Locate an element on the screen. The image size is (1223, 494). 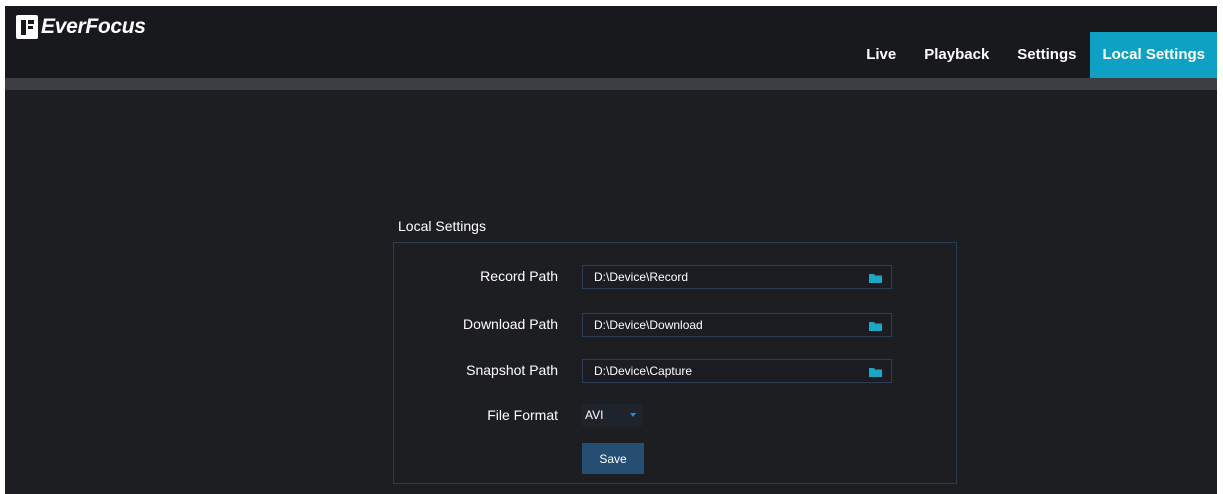
file-format-value: AVI is located at coordinates (594, 415).